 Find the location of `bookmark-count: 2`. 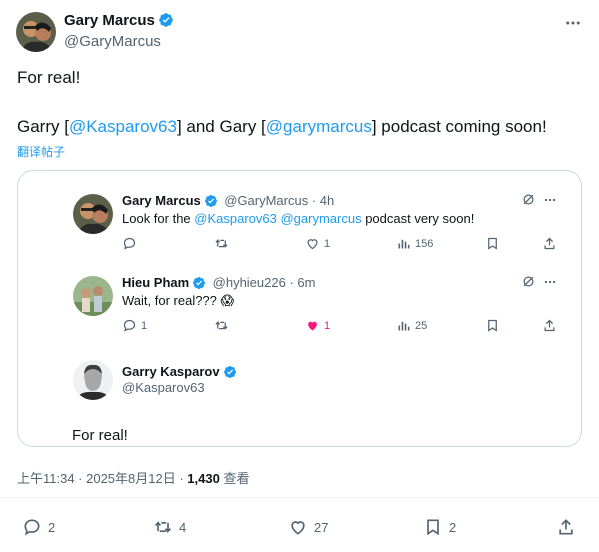

bookmark-count: 2 is located at coordinates (453, 527).